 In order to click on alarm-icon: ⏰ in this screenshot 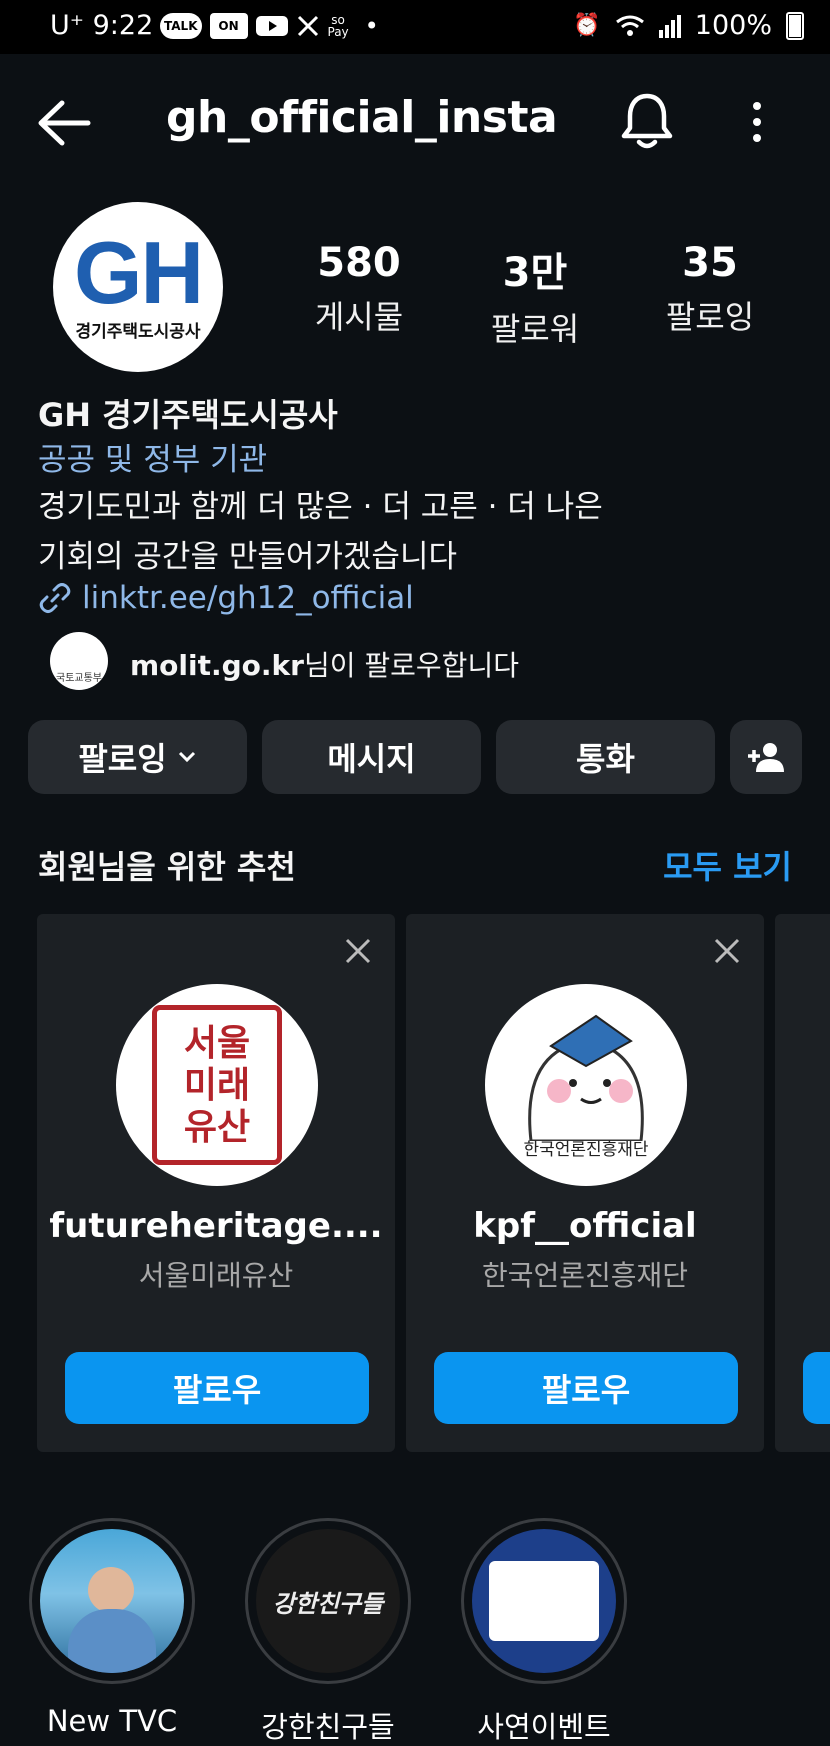, I will do `click(587, 25)`.